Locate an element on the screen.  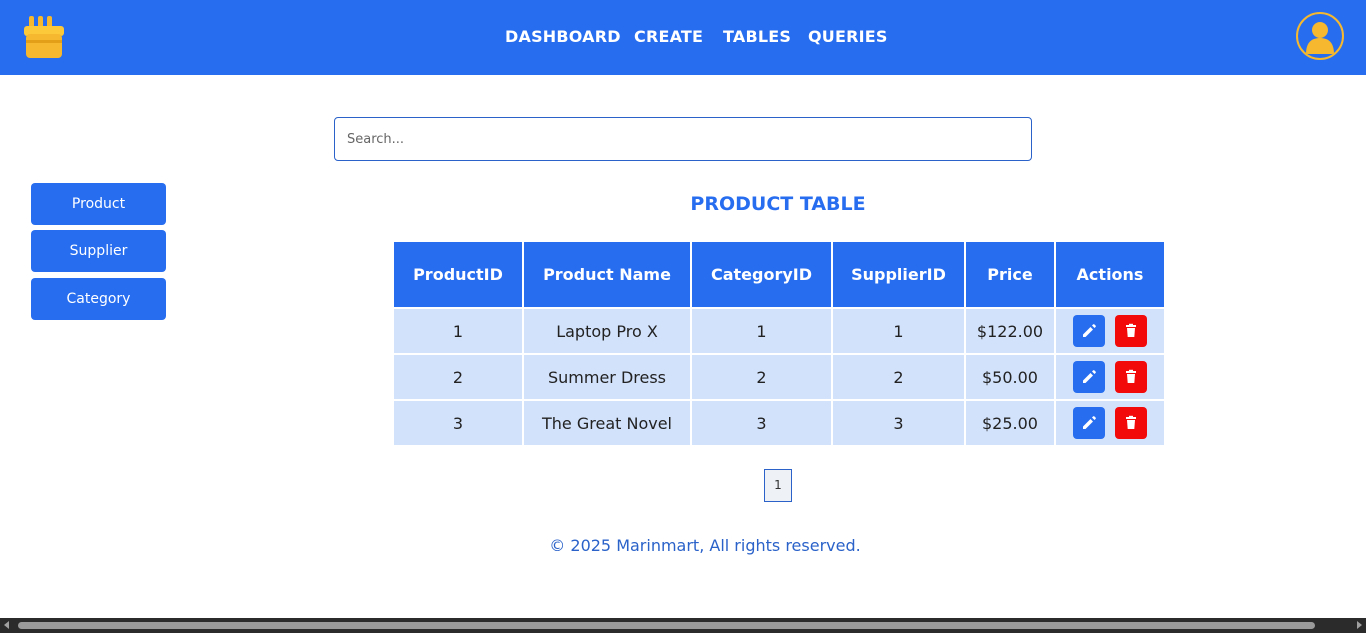
cell-price: $50.00 is located at coordinates (1010, 377).